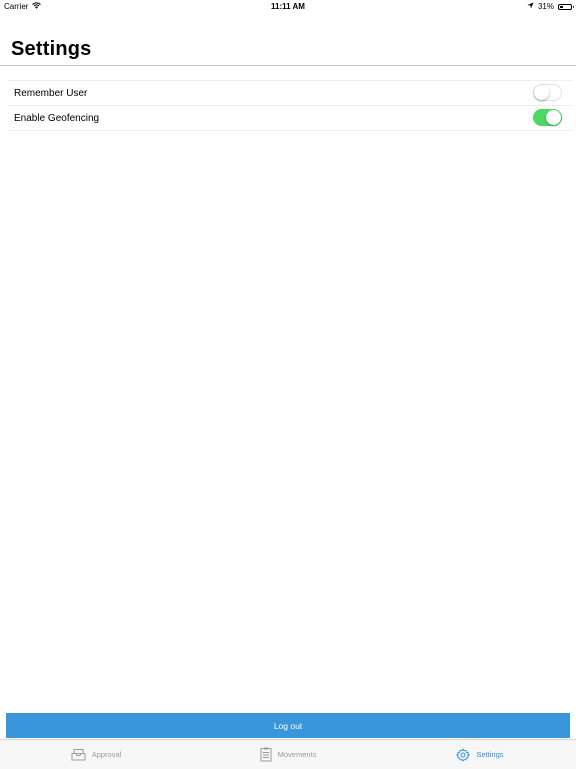 Image resolution: width=576 pixels, height=769 pixels. I want to click on tab-bar: Approval Movements Settings, so click(288, 754).